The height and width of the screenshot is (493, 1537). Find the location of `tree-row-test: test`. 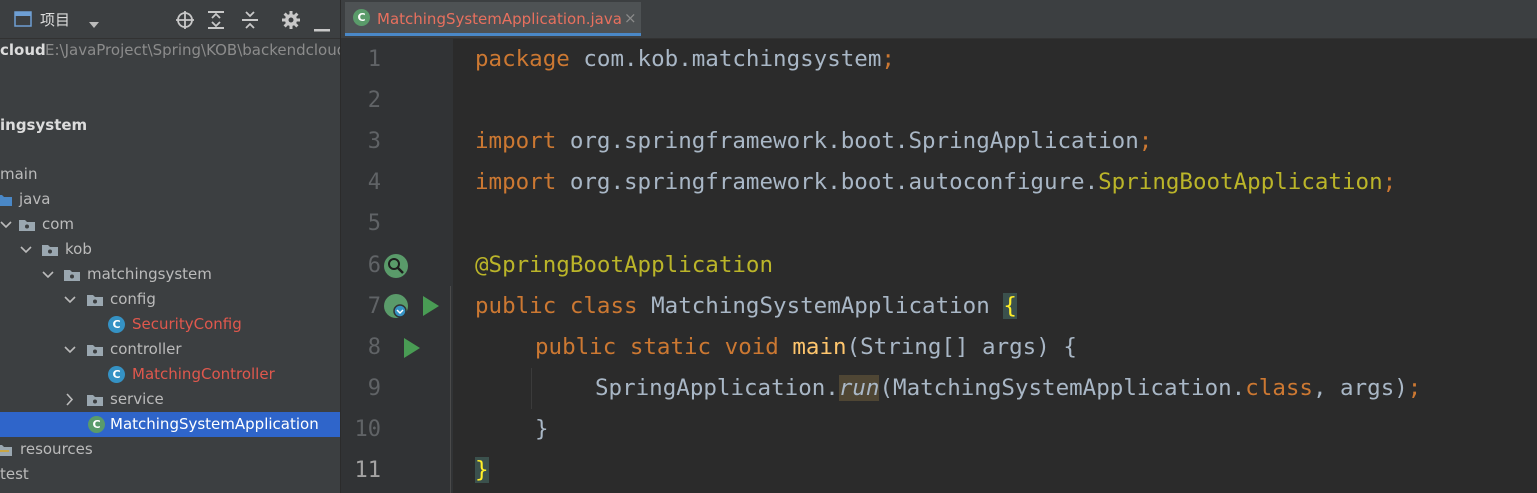

tree-row-test: test is located at coordinates (170, 474).